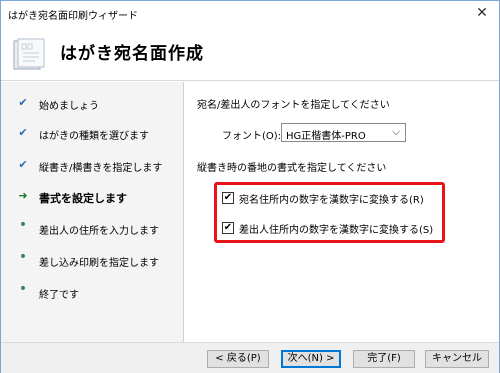 Image resolution: width=500 pixels, height=373 pixels. Describe the element at coordinates (29, 54) in the screenshot. I see `wizard-postcard-icon` at that location.